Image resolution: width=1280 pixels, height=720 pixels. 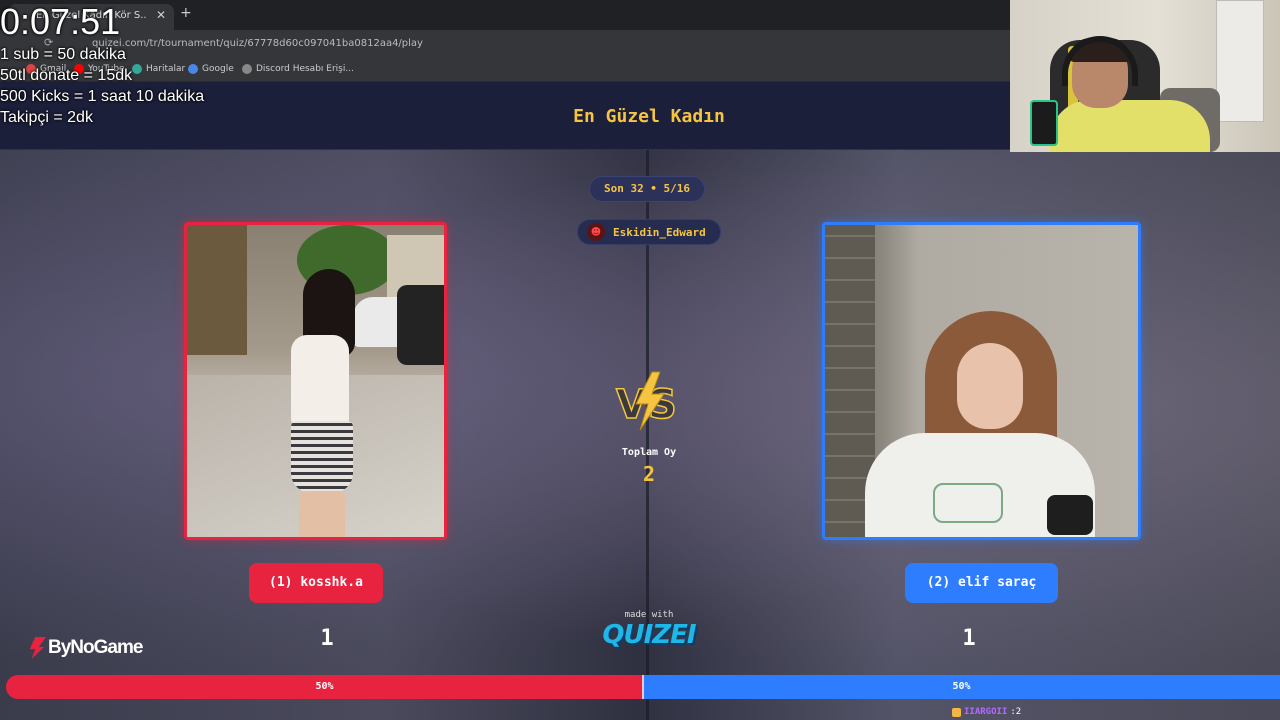 I want to click on contestant-left-button: (1) kosshk.a, so click(x=316, y=583).